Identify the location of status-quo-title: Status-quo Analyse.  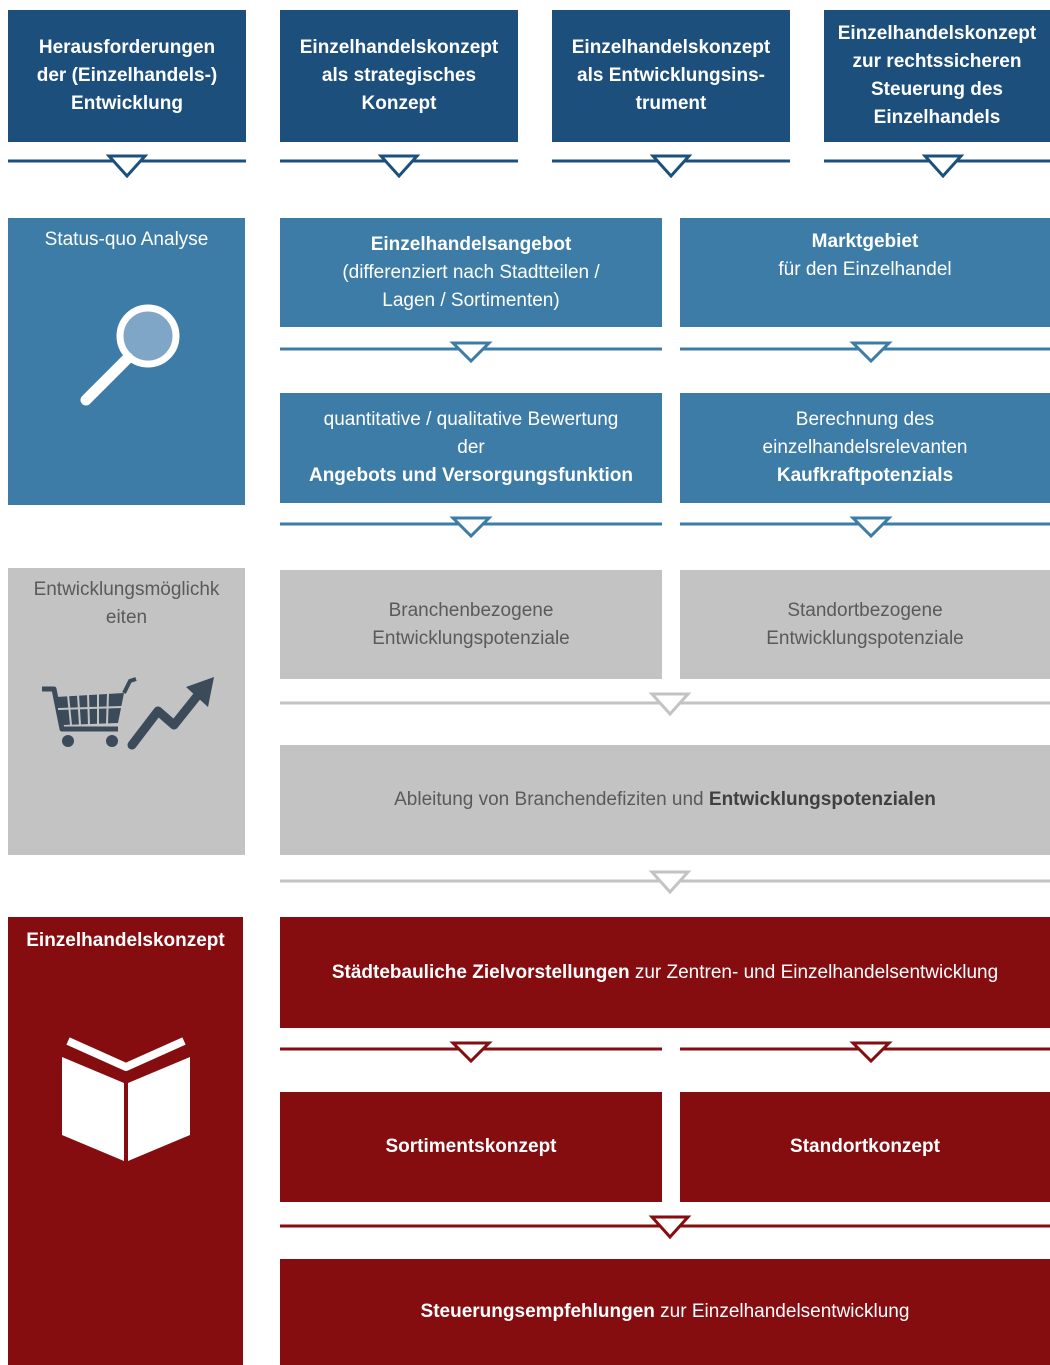
(126, 239).